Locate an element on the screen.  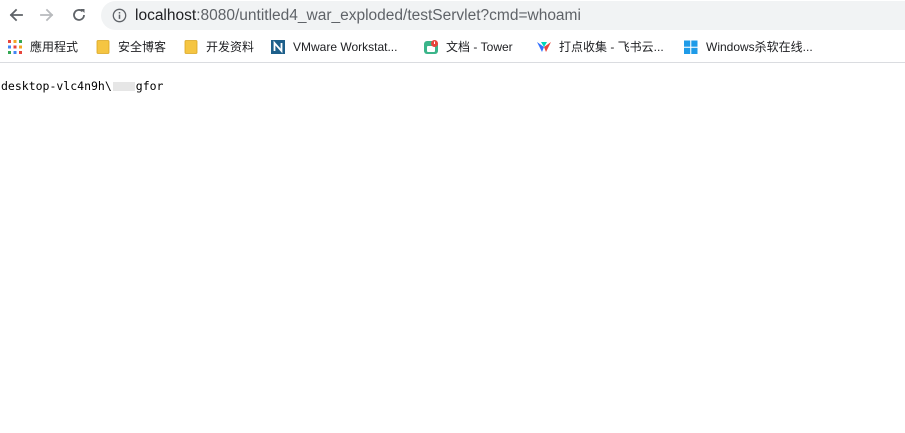
bookmark-label: 應用程式 is located at coordinates (54, 47).